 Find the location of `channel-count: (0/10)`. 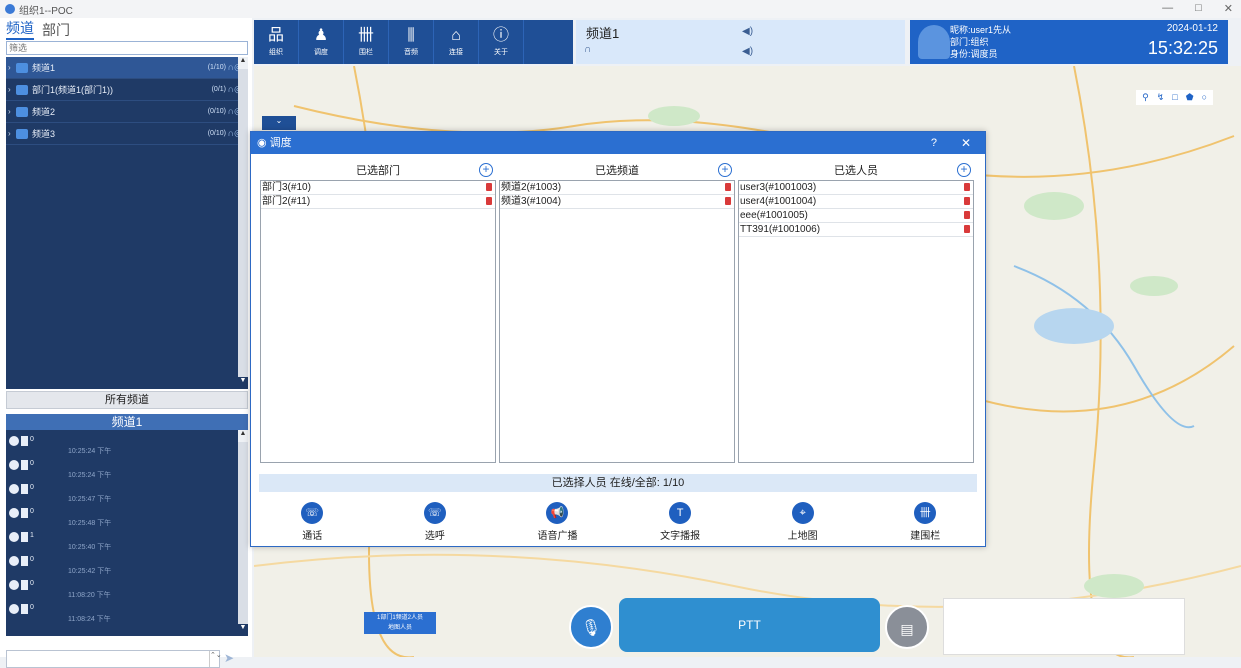

channel-count: (0/10) is located at coordinates (216, 133).